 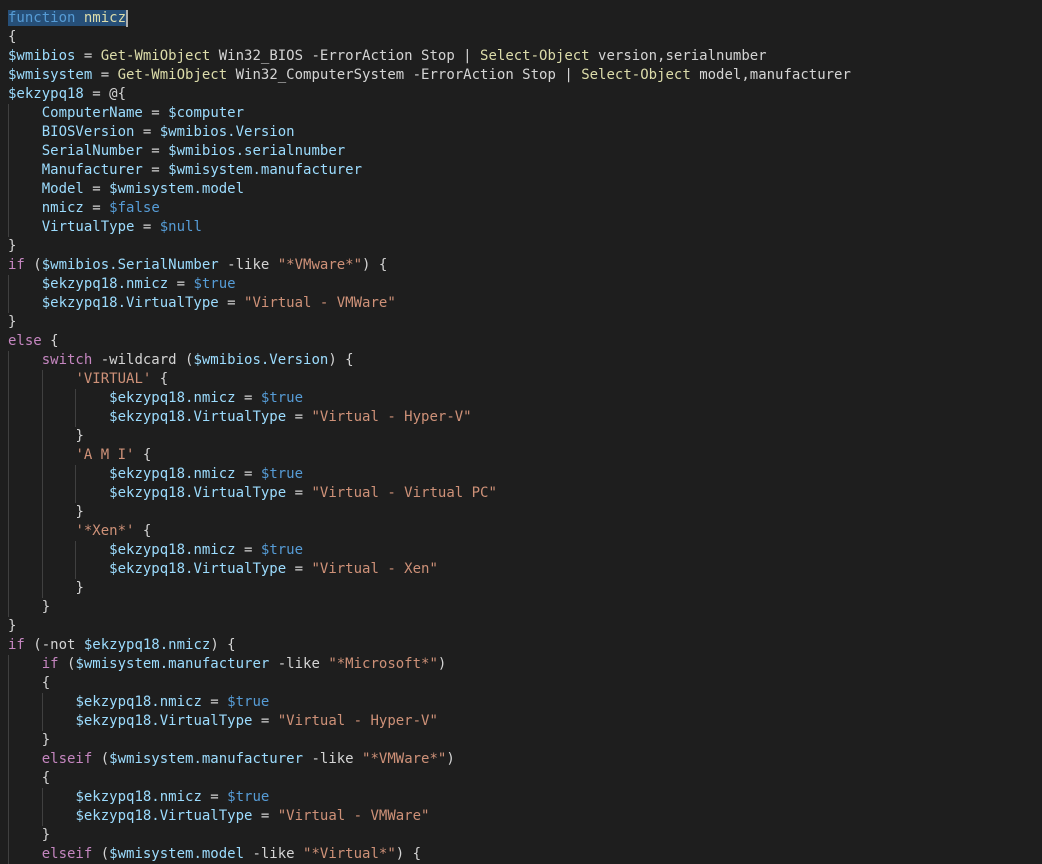 I want to click on code-line: else {, so click(x=429, y=341).